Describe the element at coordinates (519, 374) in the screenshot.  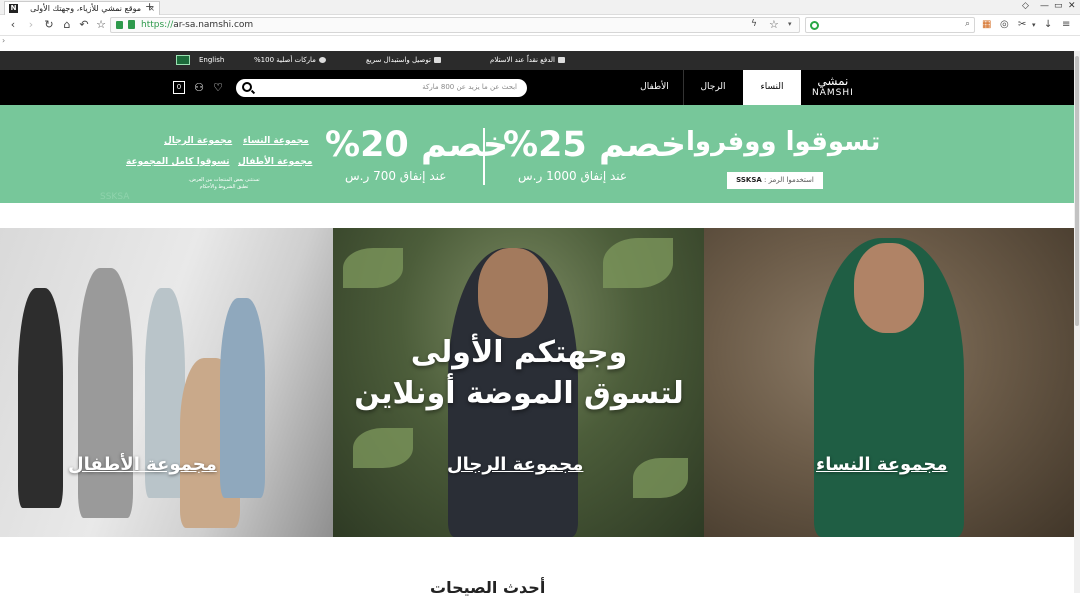
I see `hero-headline: وجهتكم الأولى لتسوق الموضة أونلاين` at that location.